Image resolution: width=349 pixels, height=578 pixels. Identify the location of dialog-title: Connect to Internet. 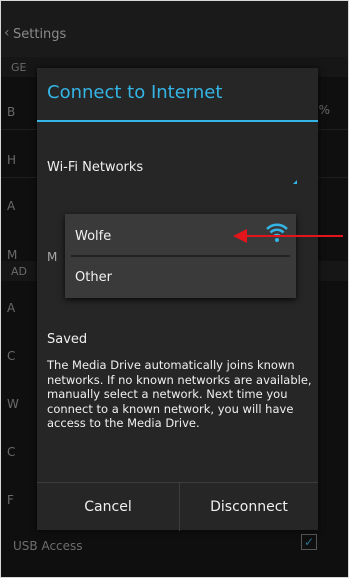
(135, 92).